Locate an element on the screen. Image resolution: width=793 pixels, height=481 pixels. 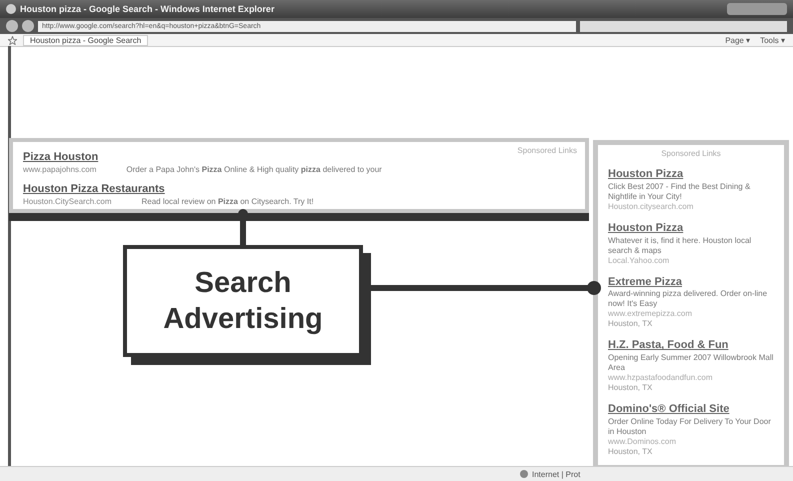
ad-url: www.Dominos.com is located at coordinates (642, 441).